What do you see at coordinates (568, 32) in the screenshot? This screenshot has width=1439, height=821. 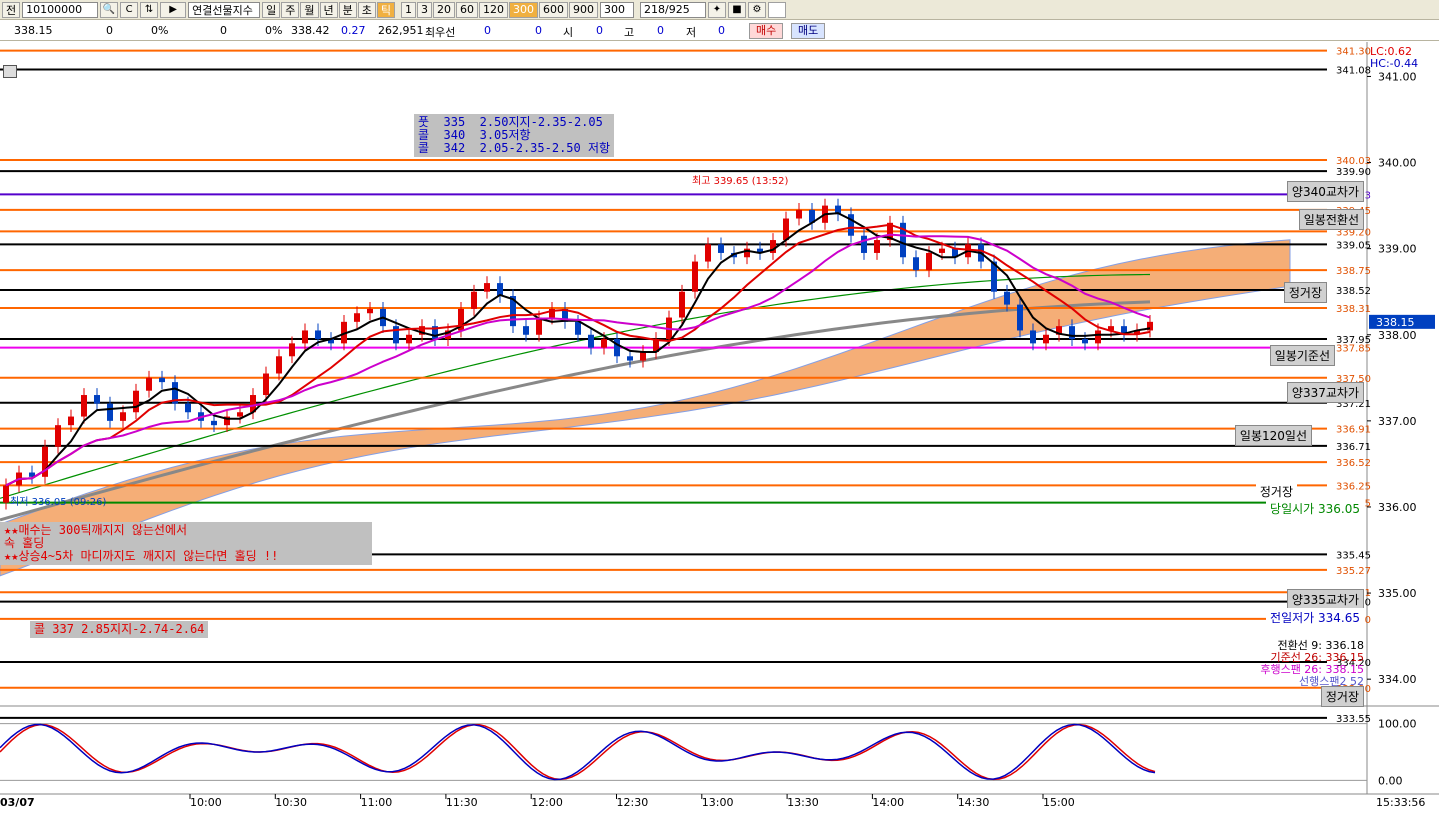 I see `quote-open-label: 시` at bounding box center [568, 32].